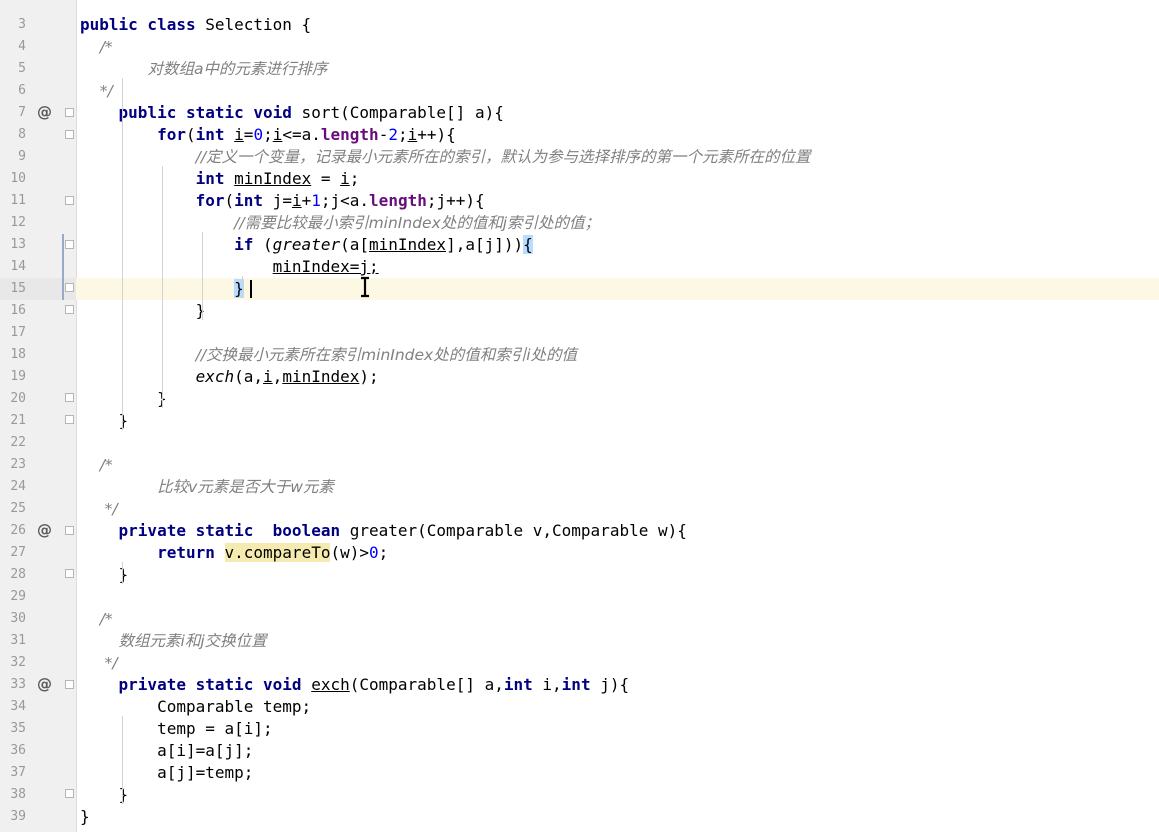  Describe the element at coordinates (18, 310) in the screenshot. I see `line-number: 16` at that location.